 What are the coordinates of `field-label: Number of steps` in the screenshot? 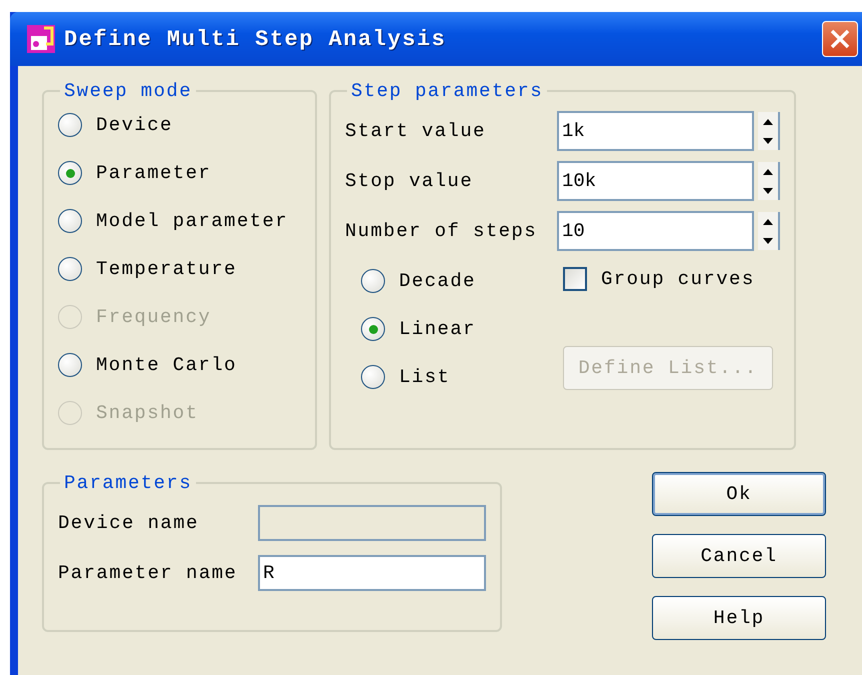 It's located at (441, 231).